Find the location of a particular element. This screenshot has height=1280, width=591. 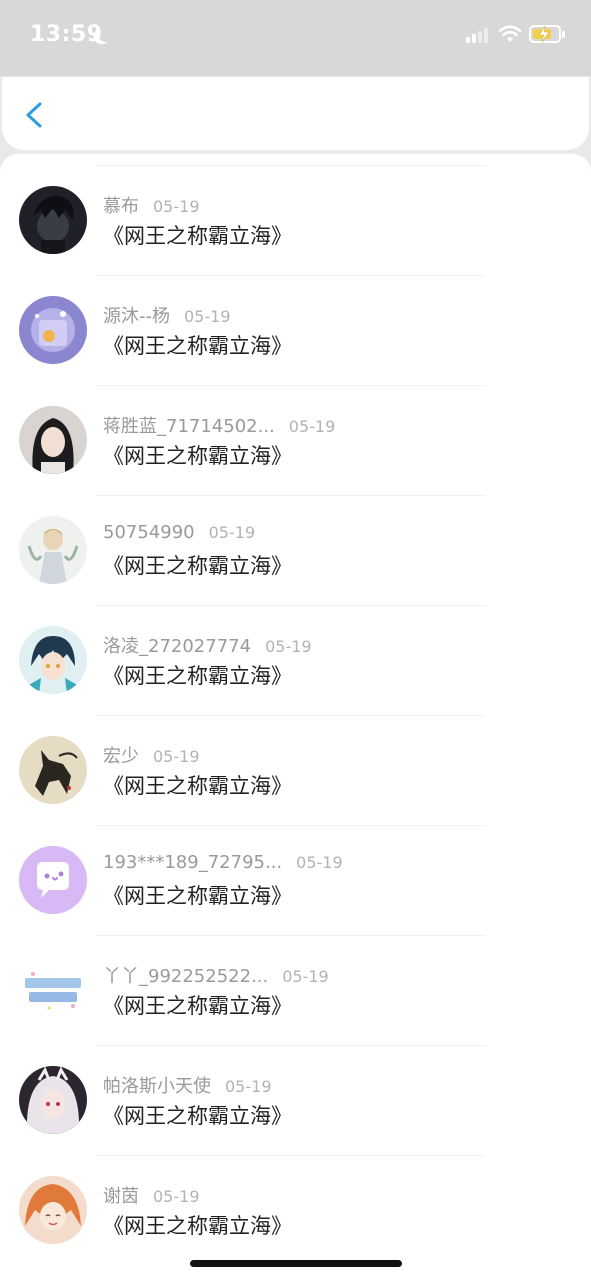

user-name: 丫丫_992252522... 05-19 is located at coordinates (216, 975).